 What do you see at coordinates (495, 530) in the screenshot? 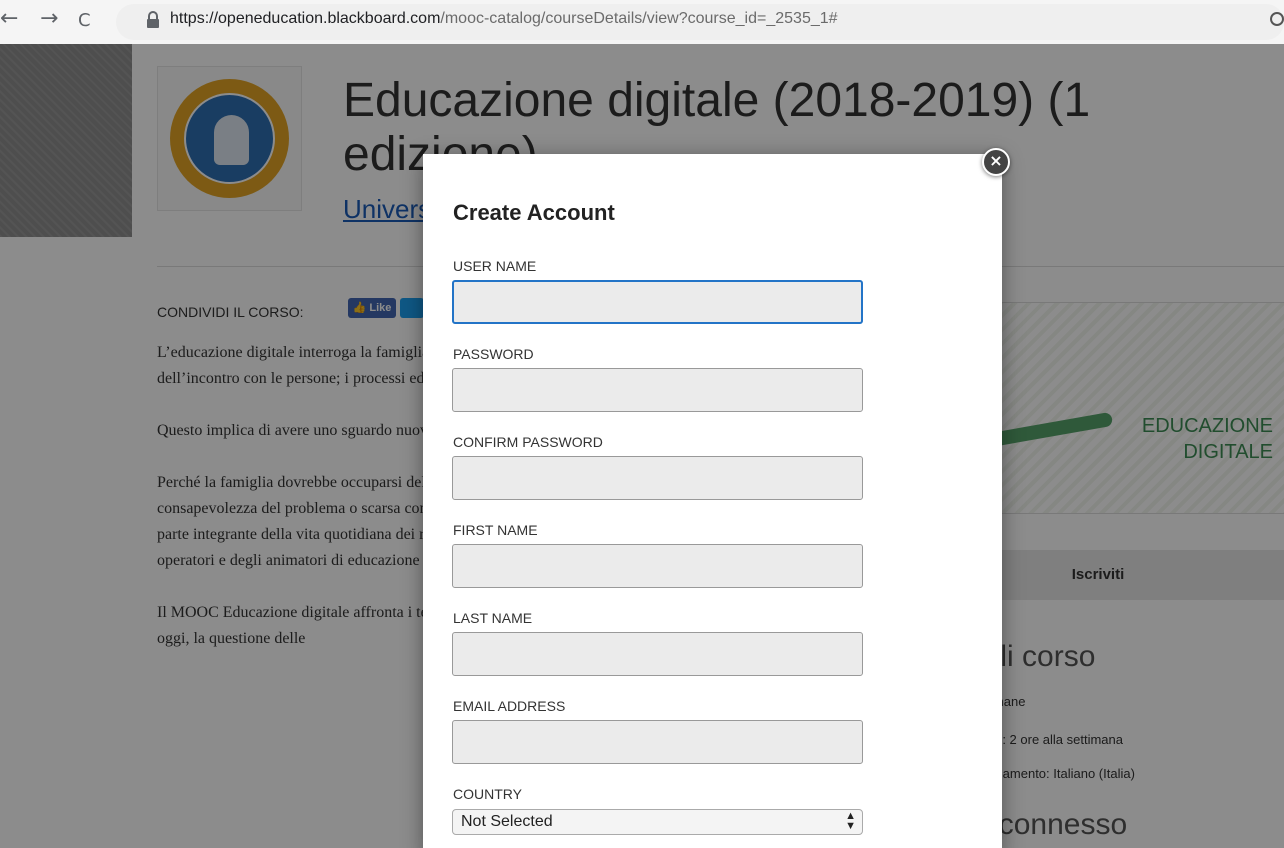
I see `first-name-label: FIRST NAME` at bounding box center [495, 530].